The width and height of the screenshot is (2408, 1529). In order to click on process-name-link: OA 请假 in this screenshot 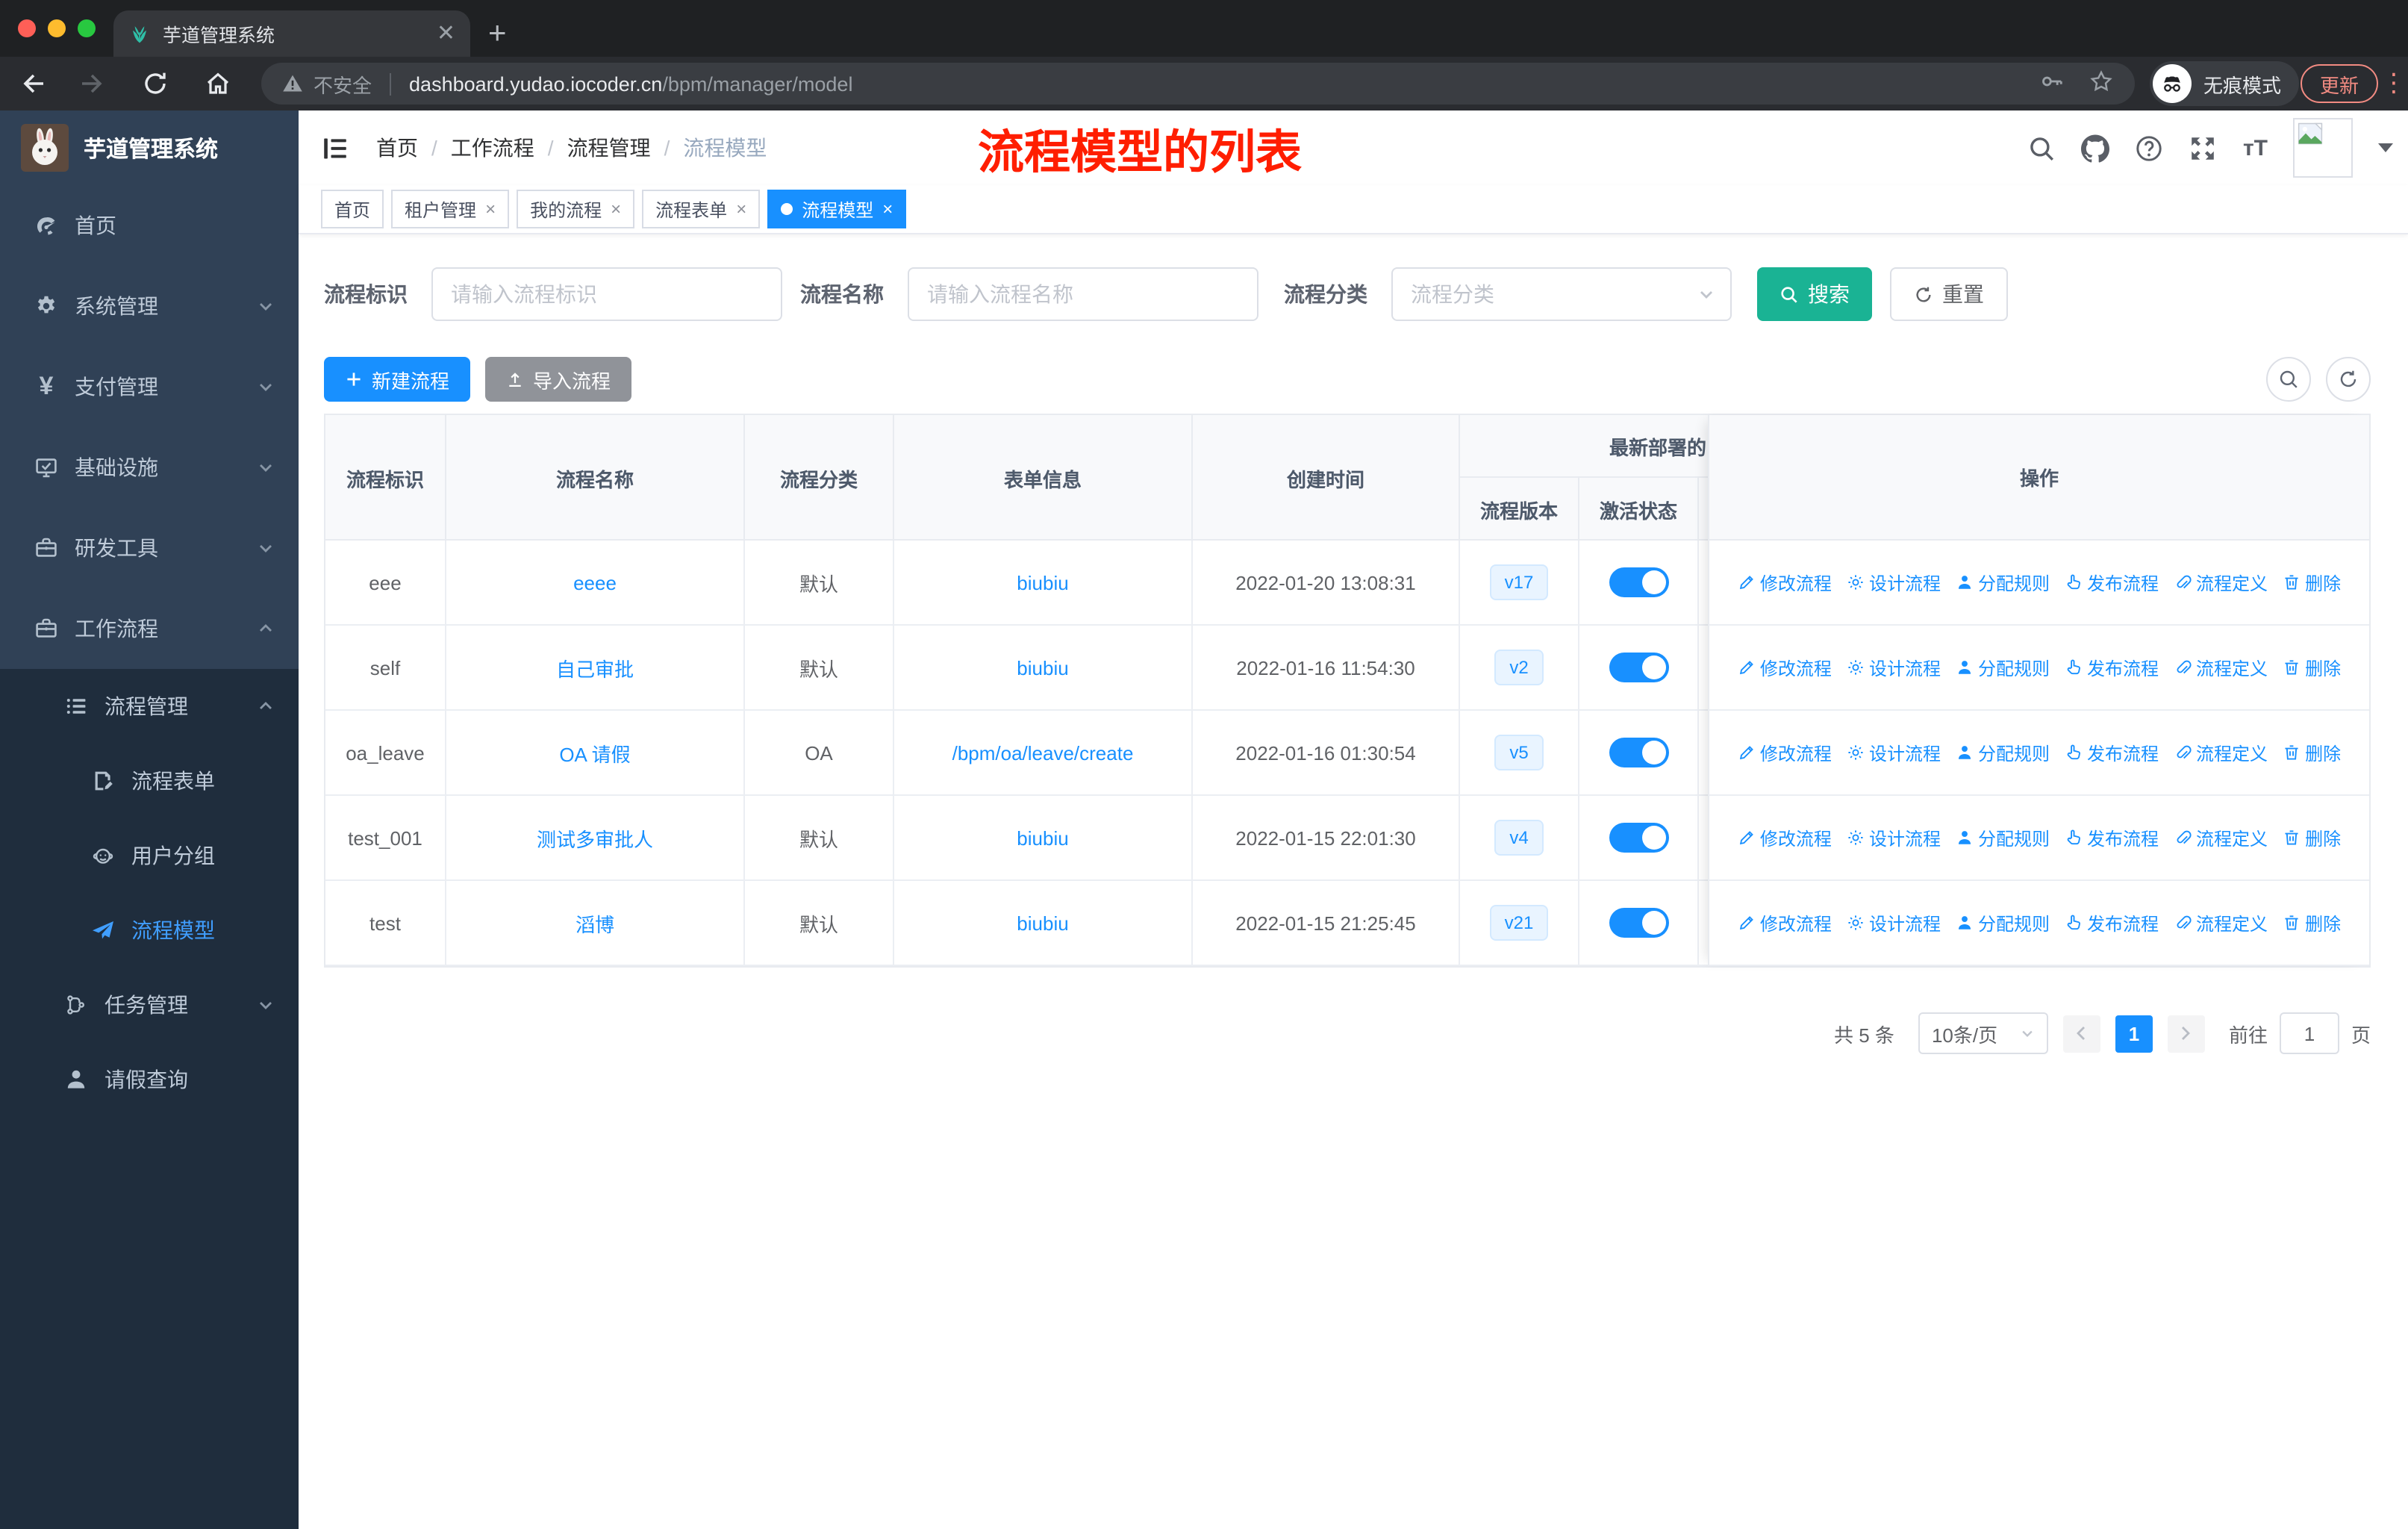, I will do `click(594, 753)`.